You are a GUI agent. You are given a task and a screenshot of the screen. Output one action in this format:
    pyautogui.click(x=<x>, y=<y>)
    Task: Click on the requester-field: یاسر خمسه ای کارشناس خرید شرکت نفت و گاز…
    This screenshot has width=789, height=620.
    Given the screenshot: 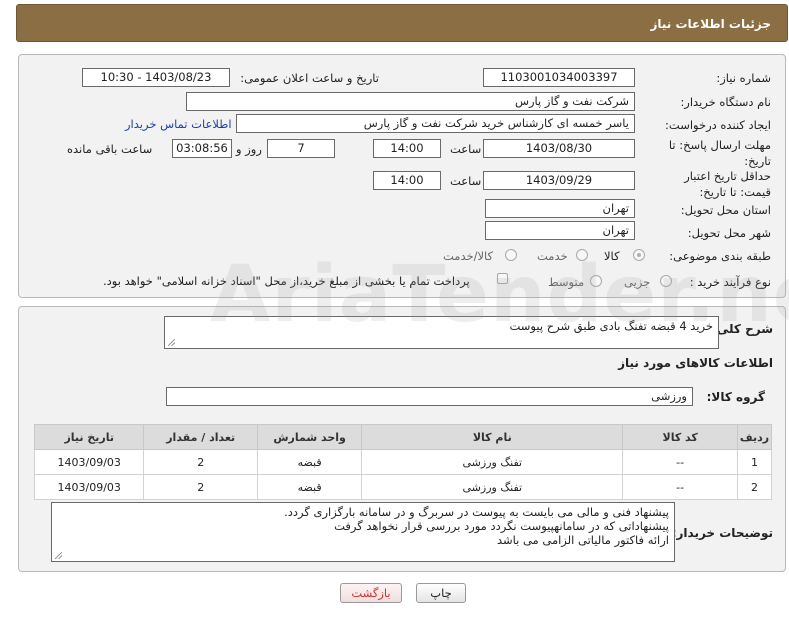 What is the action you would take?
    pyautogui.click(x=435, y=123)
    